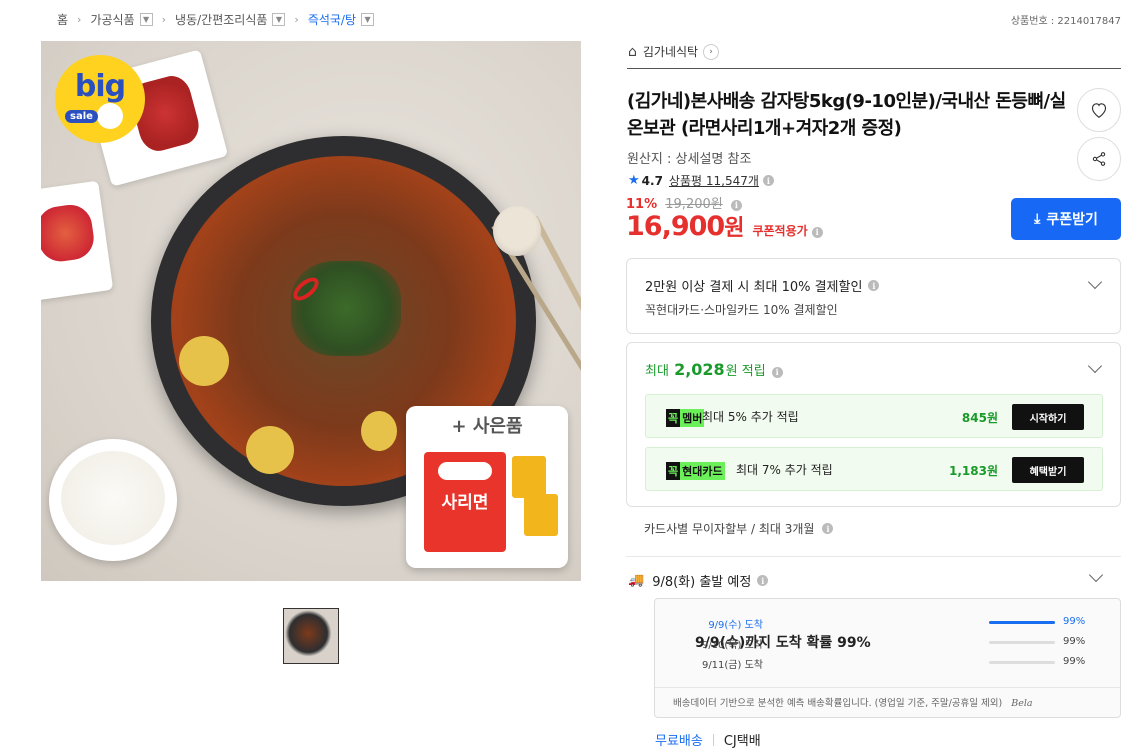  I want to click on points-row-description: 최대 5% 추가 적립, so click(750, 417).